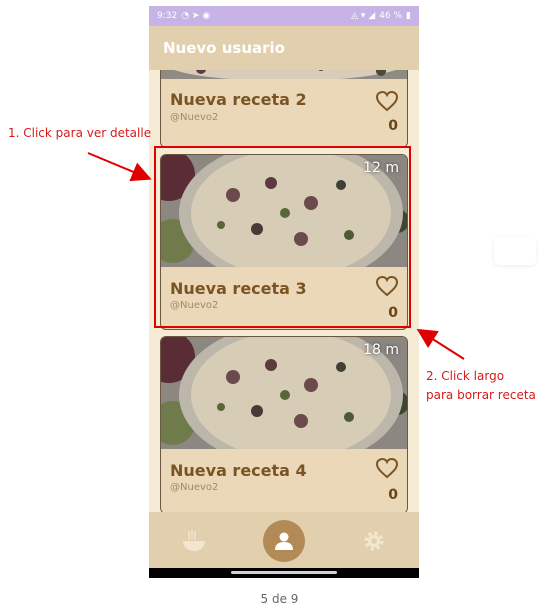  What do you see at coordinates (279, 599) in the screenshot?
I see `page-counter: 5 de 9` at bounding box center [279, 599].